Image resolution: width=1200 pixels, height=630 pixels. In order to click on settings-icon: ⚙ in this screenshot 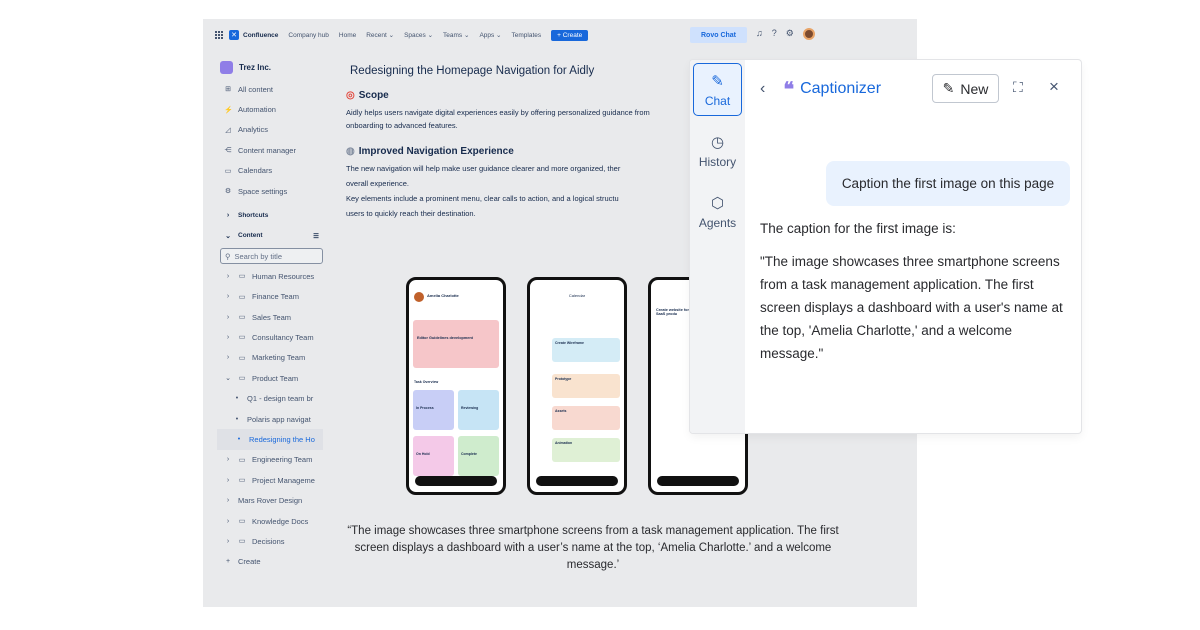, I will do `click(790, 34)`.